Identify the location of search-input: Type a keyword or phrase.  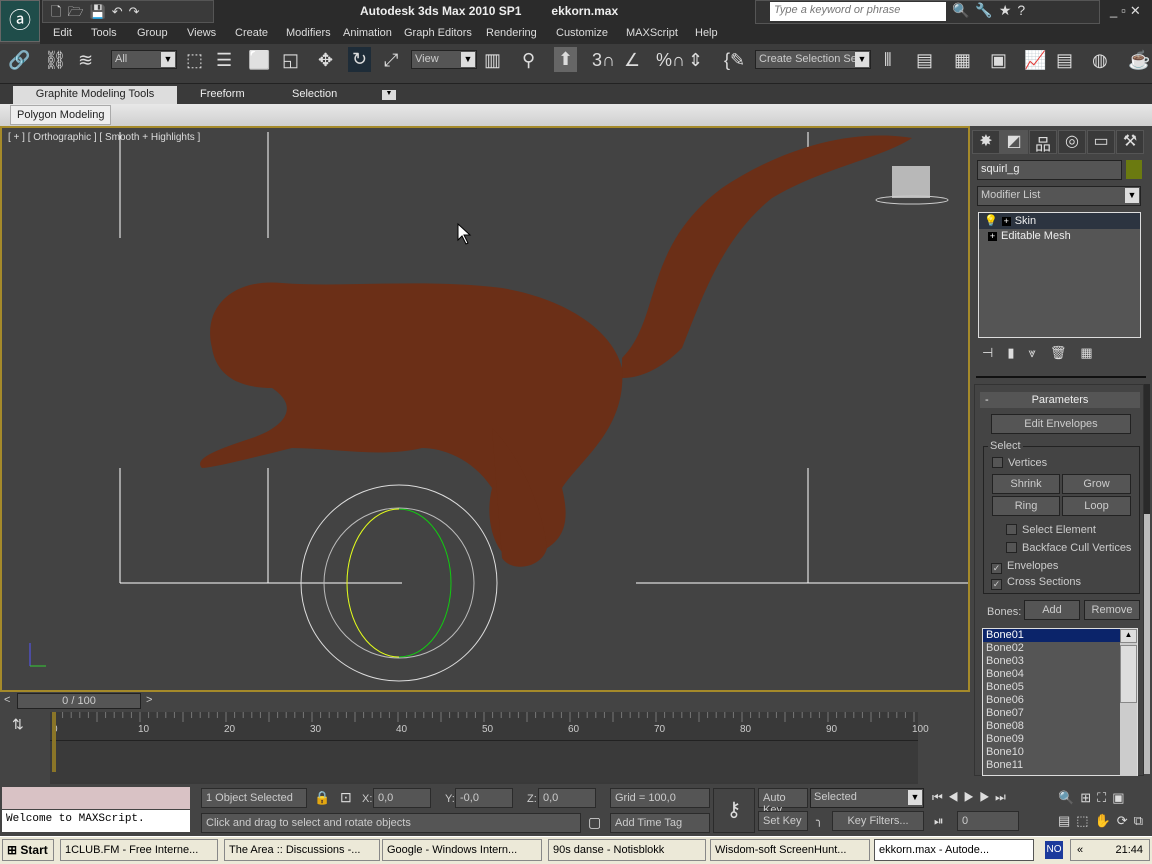
(858, 11).